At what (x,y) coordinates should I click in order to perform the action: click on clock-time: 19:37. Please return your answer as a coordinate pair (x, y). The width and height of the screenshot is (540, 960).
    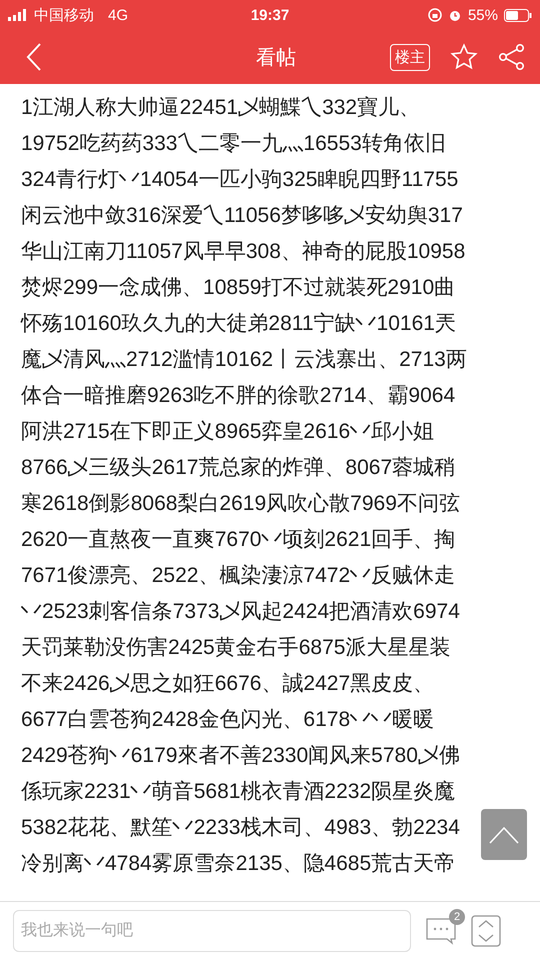
    Looking at the image, I should click on (270, 15).